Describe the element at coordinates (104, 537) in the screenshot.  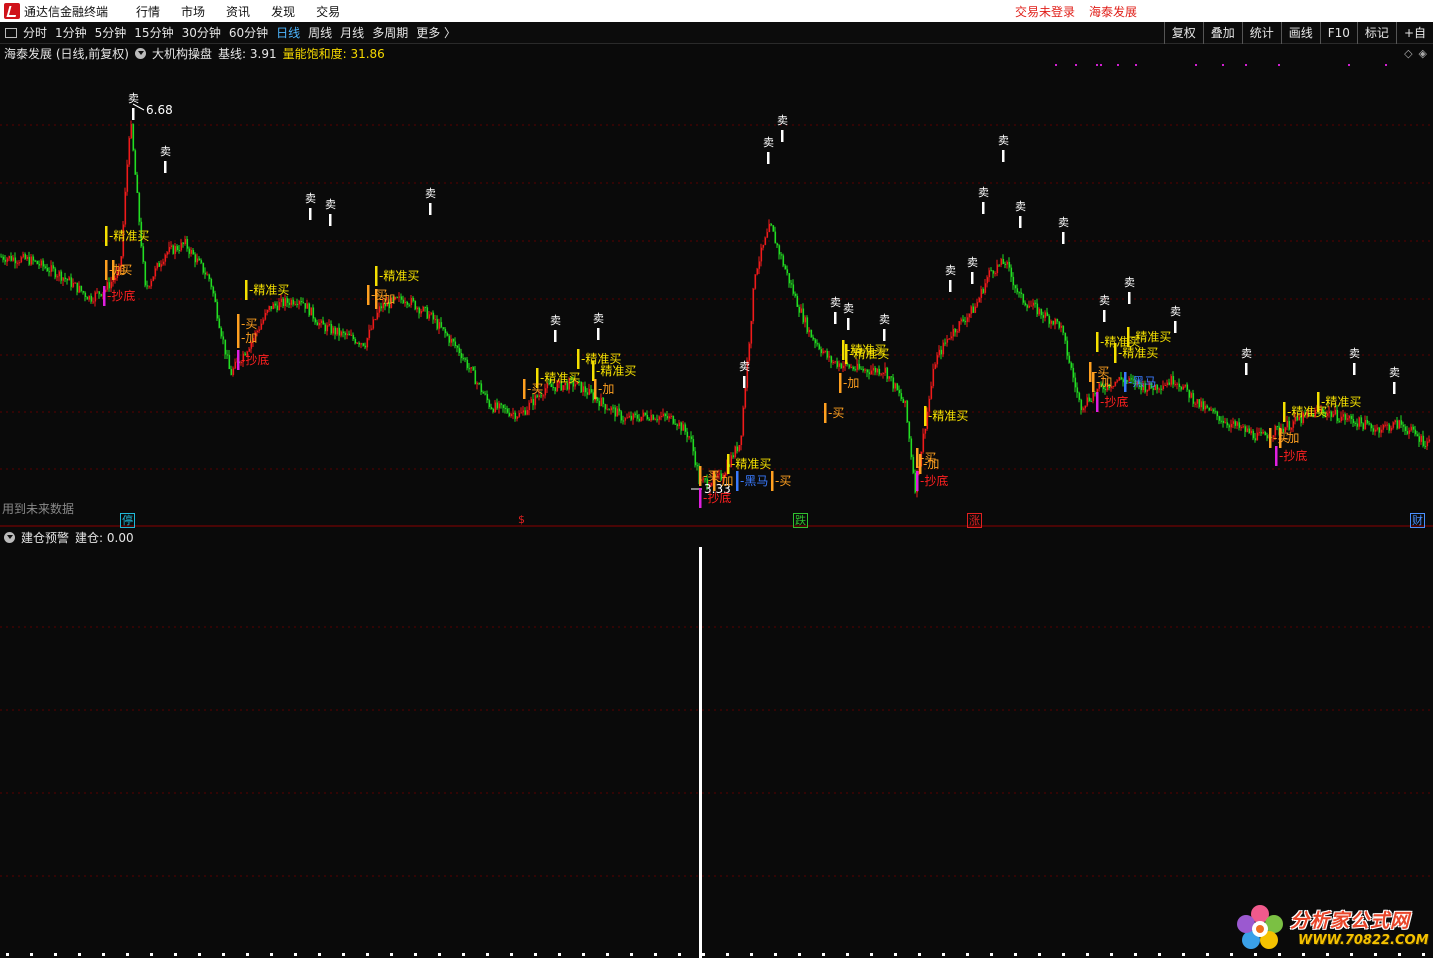
I see `sub-indicator-value: 建仓: 0.00` at that location.